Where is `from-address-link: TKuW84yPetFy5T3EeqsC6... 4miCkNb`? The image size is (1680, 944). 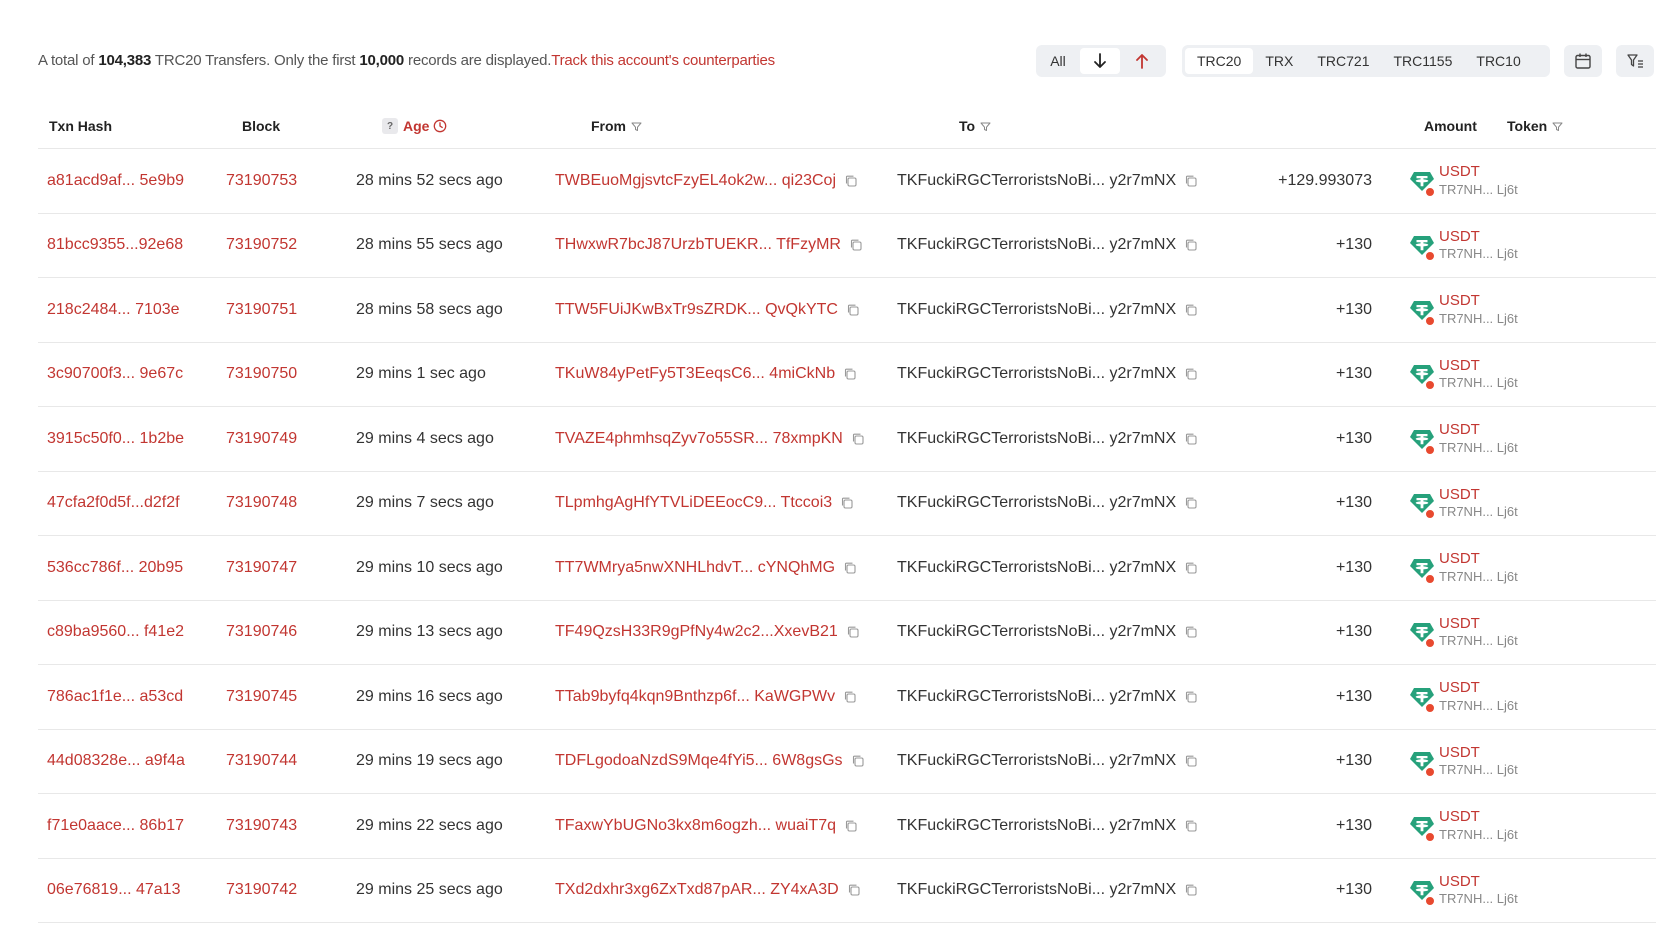 from-address-link: TKuW84yPetFy5T3EeqsC6... 4miCkNb is located at coordinates (695, 374).